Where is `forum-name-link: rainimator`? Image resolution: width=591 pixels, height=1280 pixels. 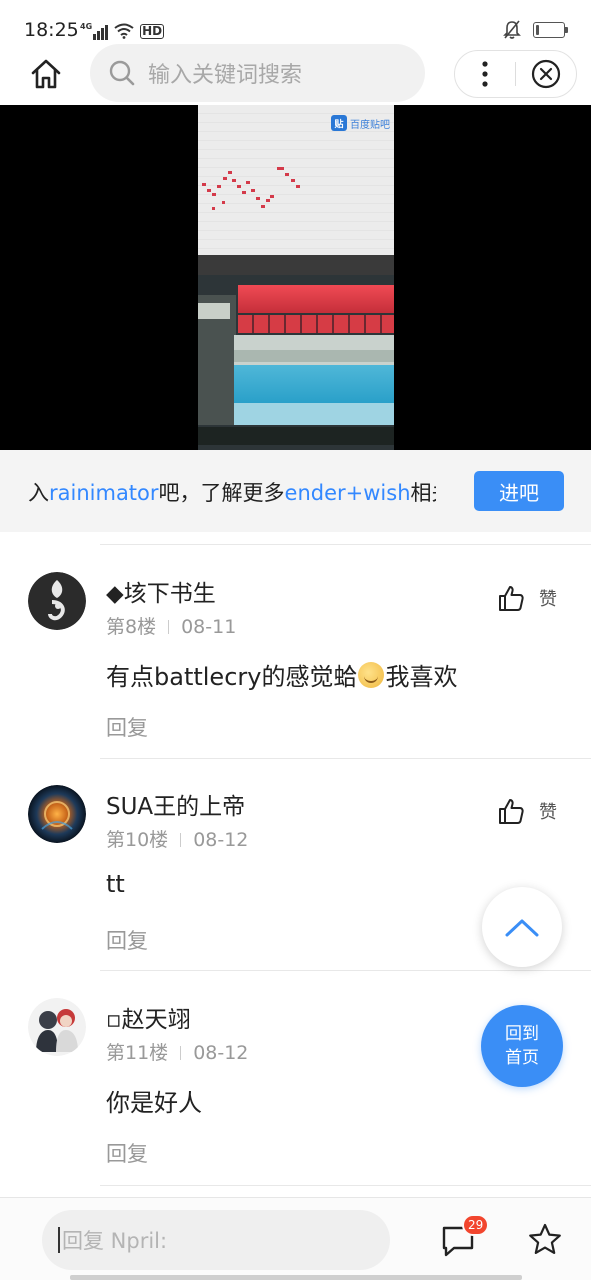
forum-name-link: rainimator is located at coordinates (104, 493).